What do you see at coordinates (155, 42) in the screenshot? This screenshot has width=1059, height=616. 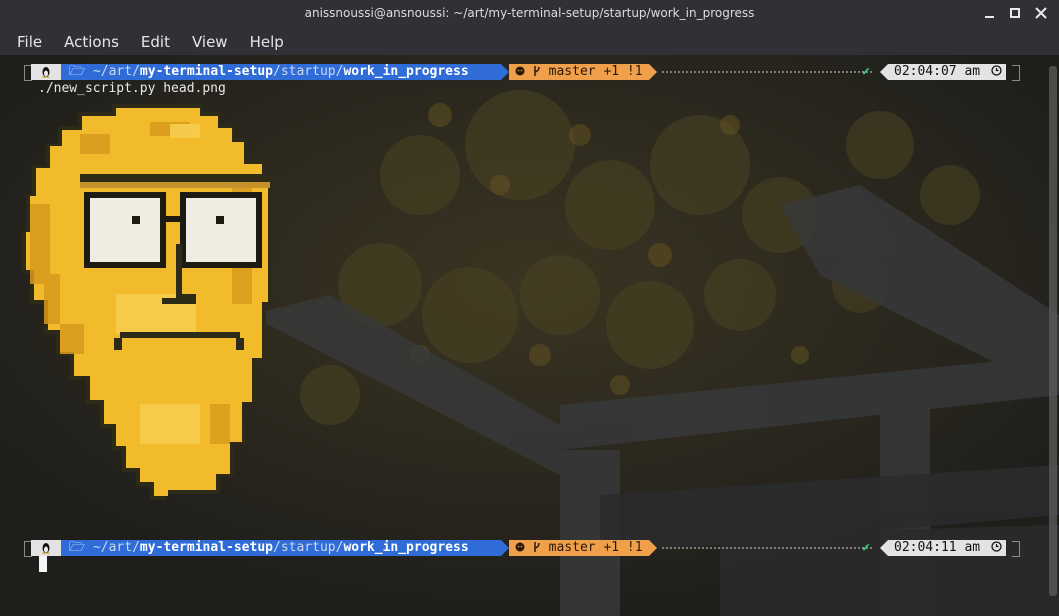 I see `menu-edit: Edit` at bounding box center [155, 42].